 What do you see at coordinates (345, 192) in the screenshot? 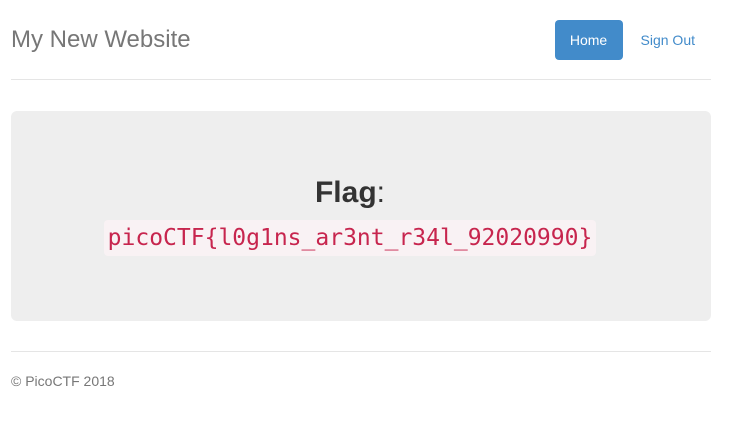
I see `flag-label: Flag` at bounding box center [345, 192].